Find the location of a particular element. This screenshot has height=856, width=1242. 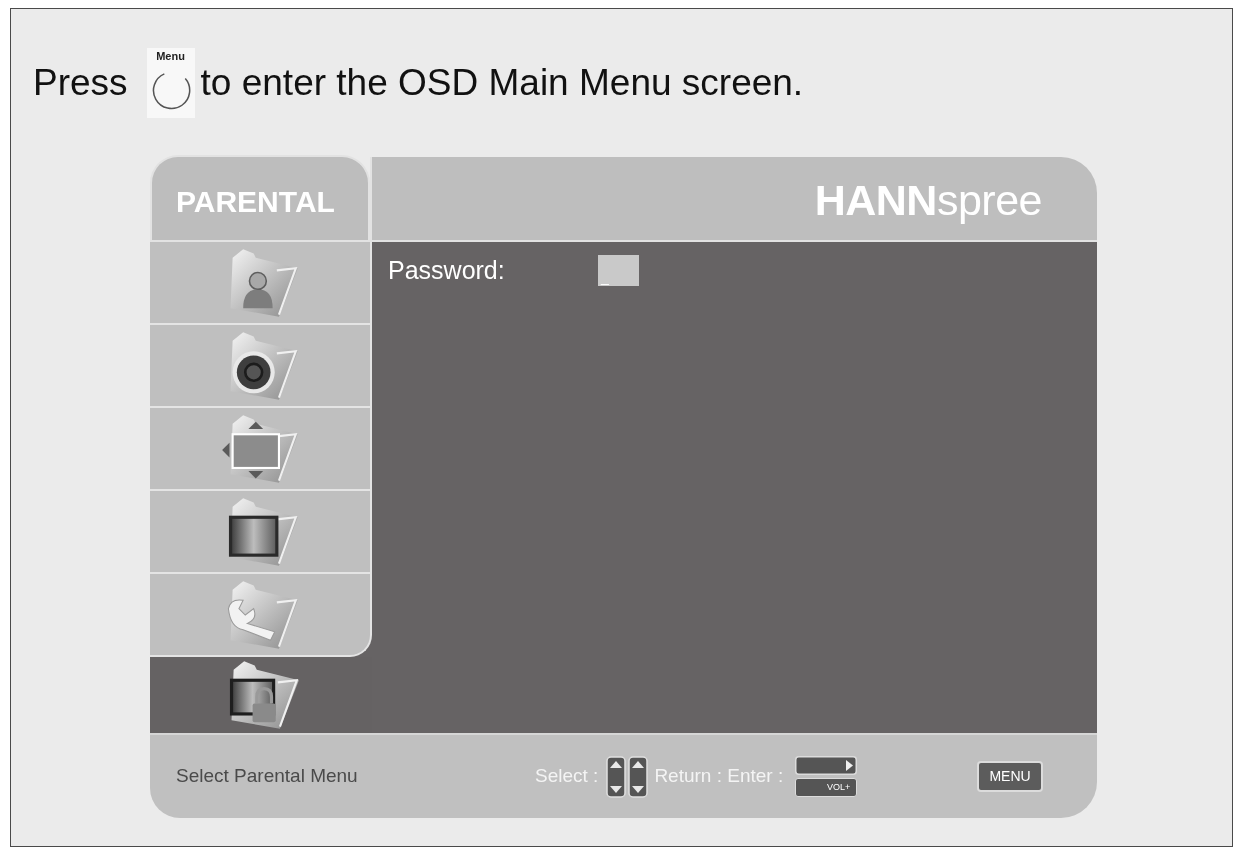

menu-title: PARENTAL is located at coordinates (255, 202).